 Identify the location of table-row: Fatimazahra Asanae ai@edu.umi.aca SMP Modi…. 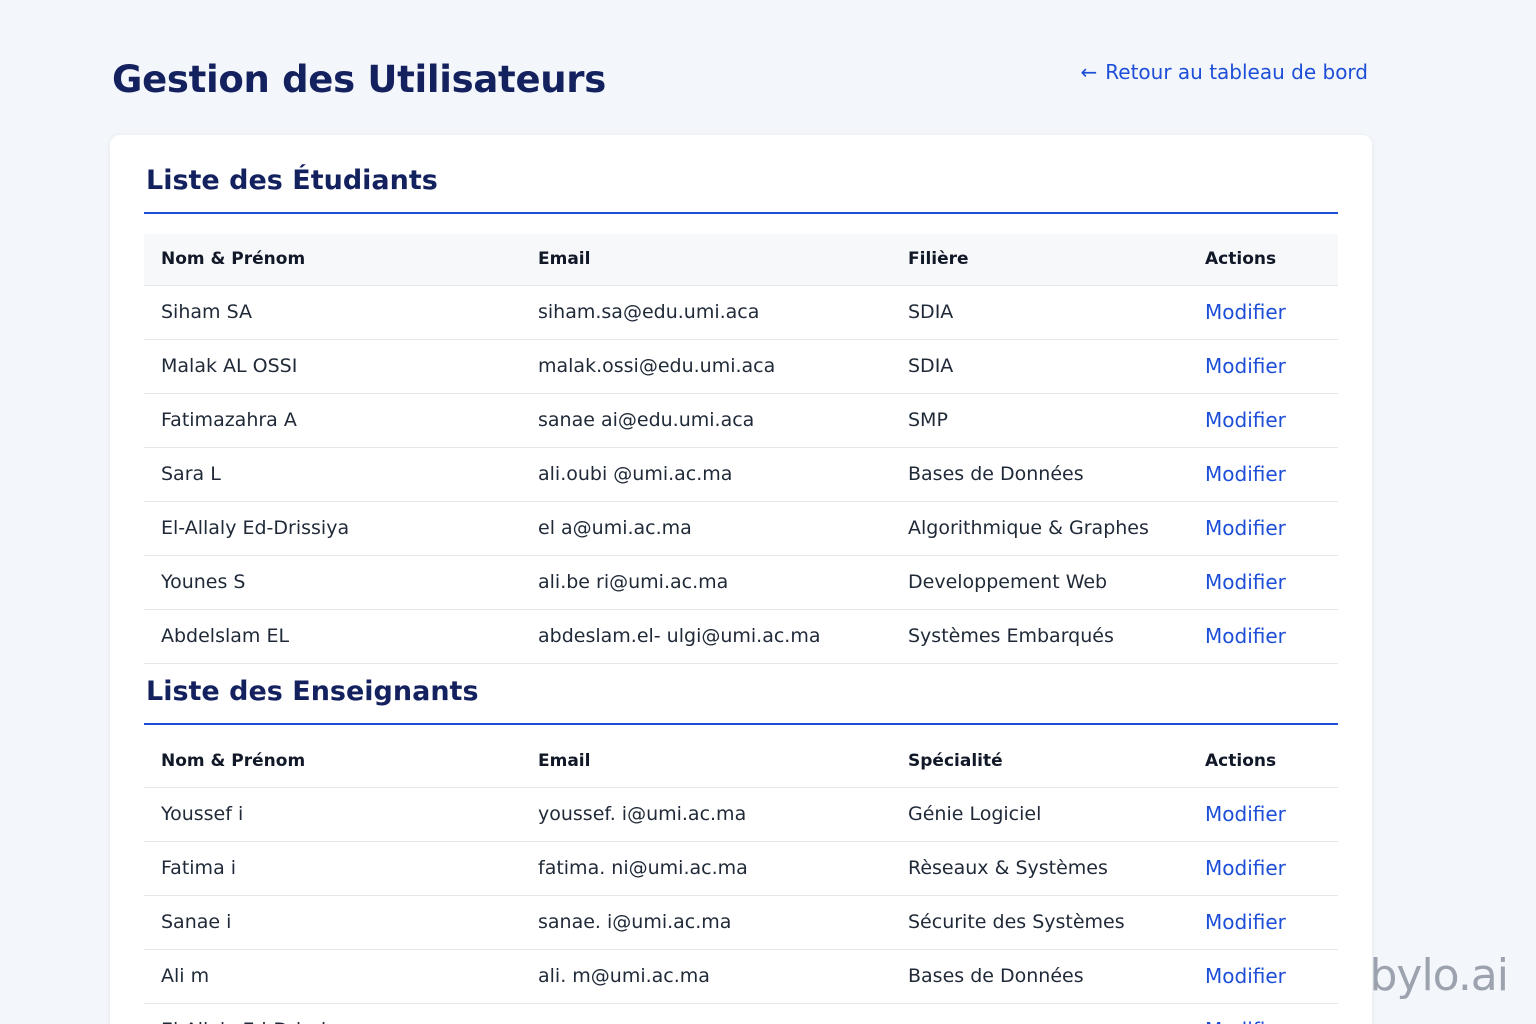
(741, 420).